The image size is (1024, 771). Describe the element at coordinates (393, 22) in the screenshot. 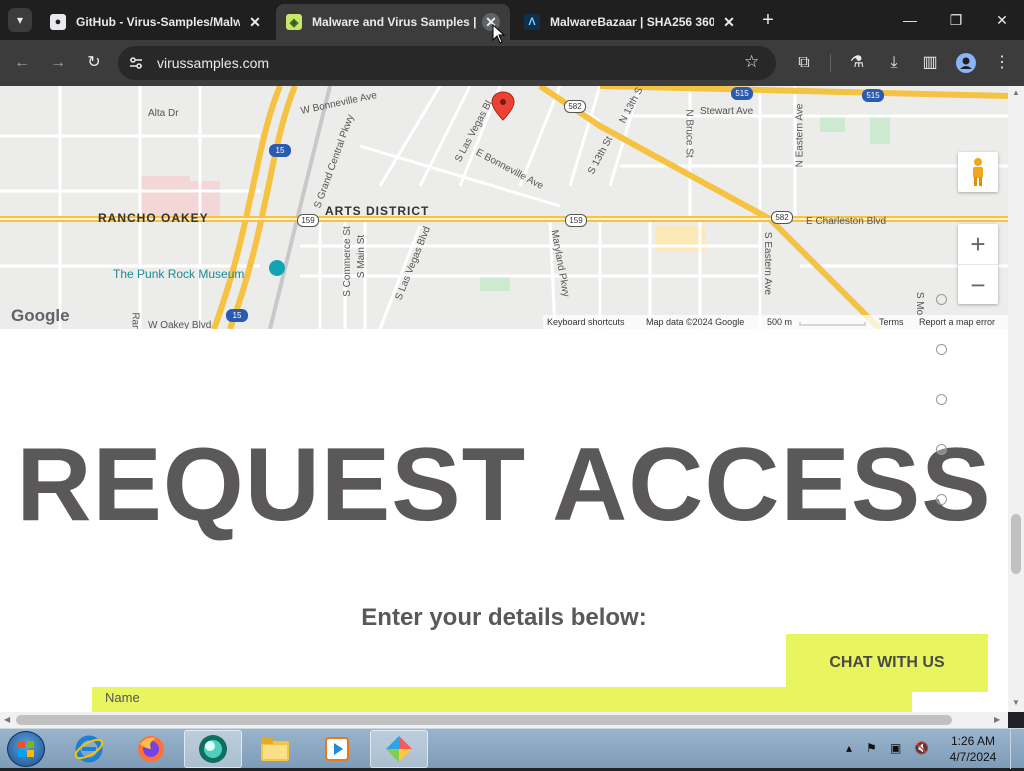

I see `tab-virussamples: ◈ Malware and Virus Samples | V ✕` at that location.